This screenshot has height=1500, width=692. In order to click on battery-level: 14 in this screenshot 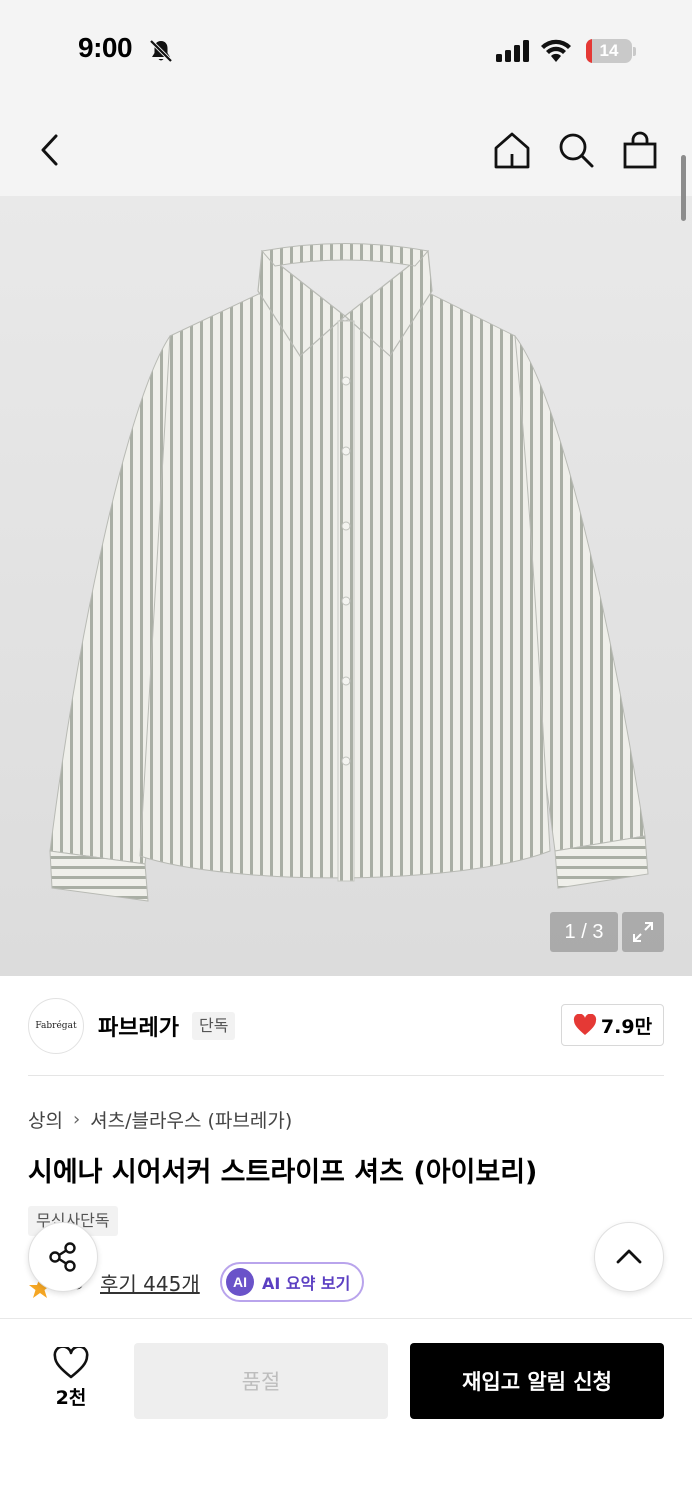, I will do `click(609, 50)`.